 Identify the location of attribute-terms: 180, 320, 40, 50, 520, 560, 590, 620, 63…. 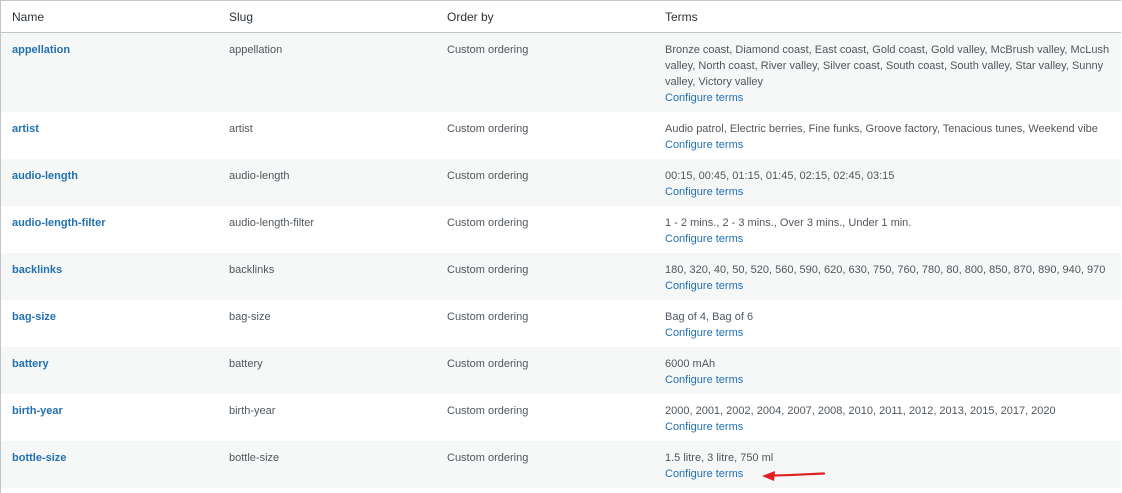
(885, 270).